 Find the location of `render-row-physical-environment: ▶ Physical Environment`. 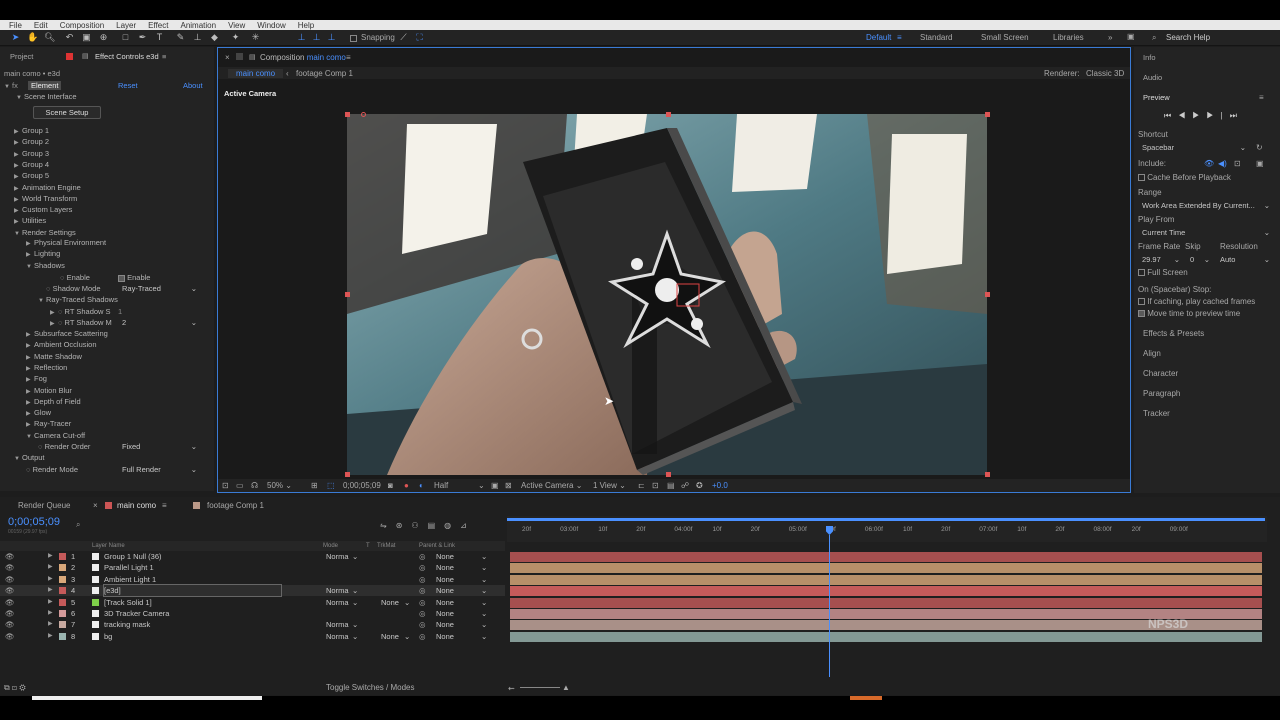

render-row-physical-environment: ▶ Physical Environment is located at coordinates (66, 242).